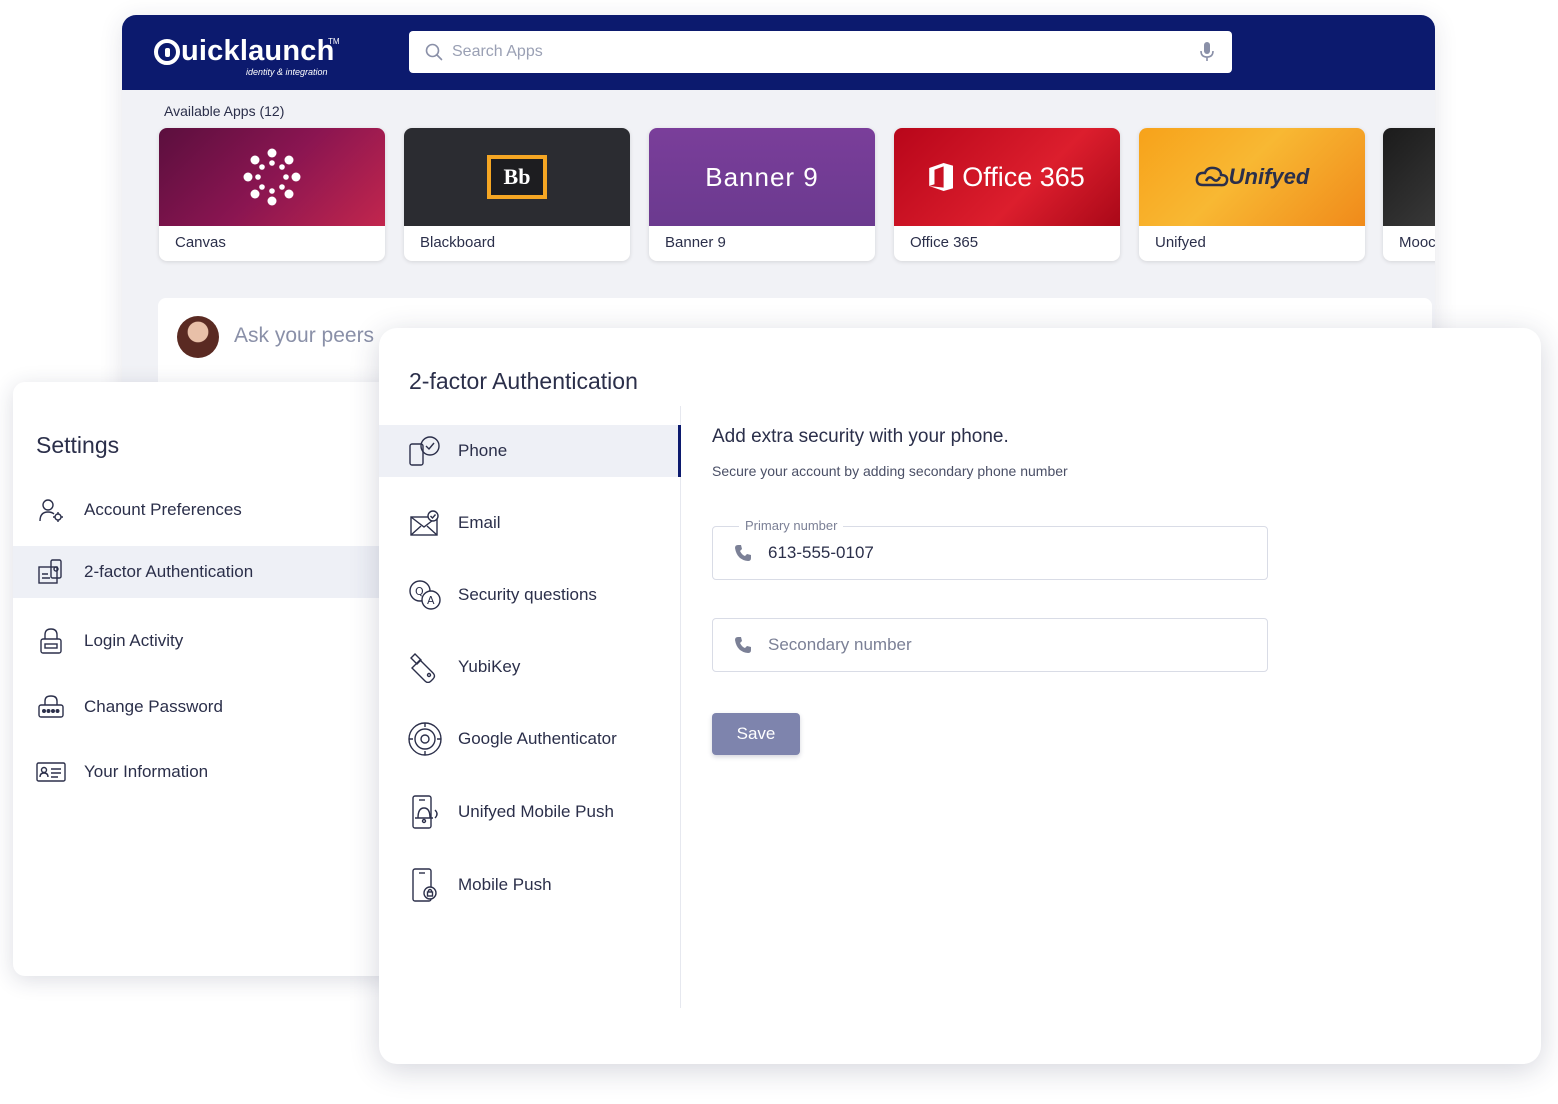  Describe the element at coordinates (425, 885) in the screenshot. I see `mobile-lock-icon` at that location.